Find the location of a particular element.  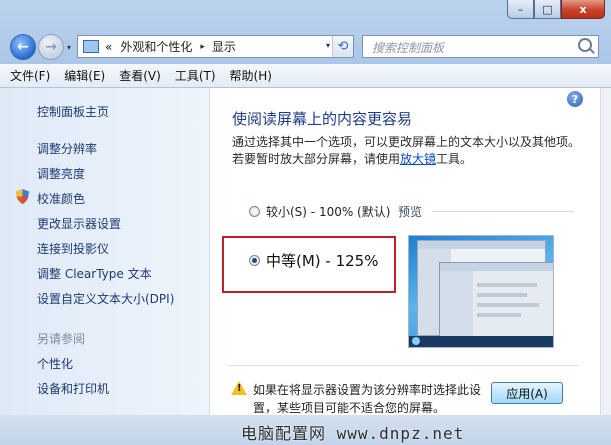

menu-tools: 工具(T) is located at coordinates (195, 75).